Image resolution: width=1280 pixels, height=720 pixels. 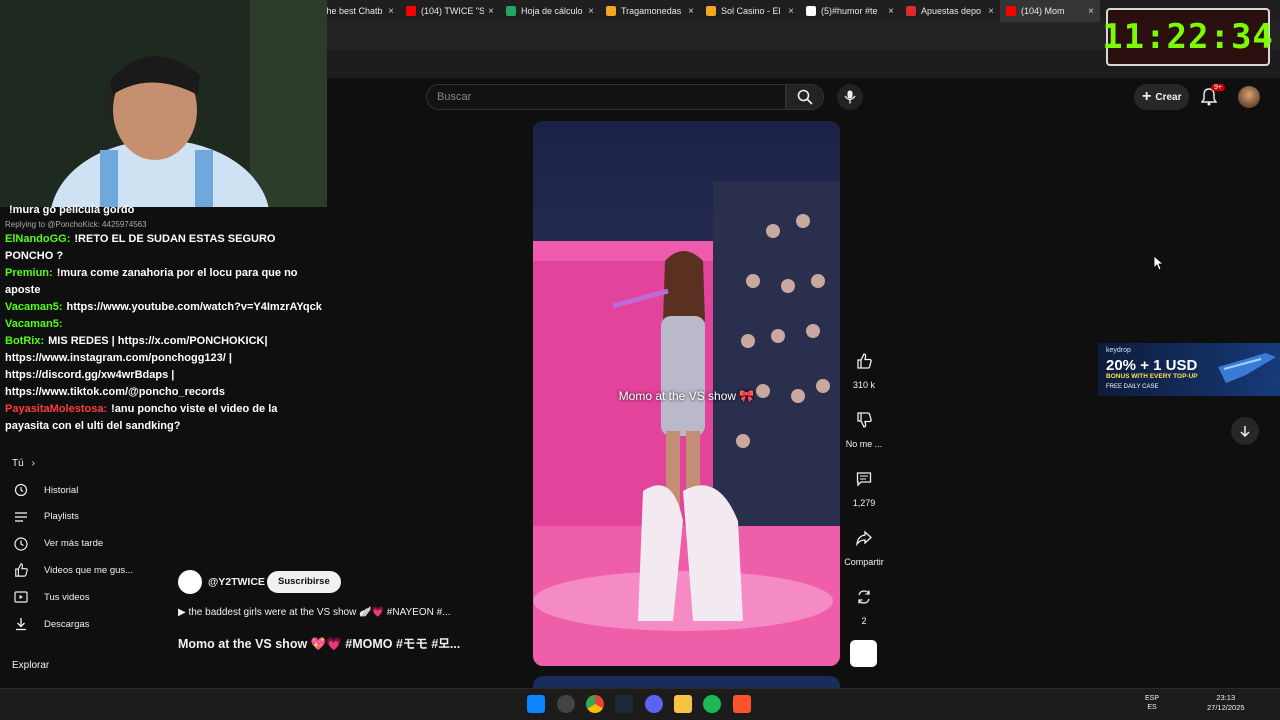 I want to click on language-secondary: ES, so click(x=1152, y=707).